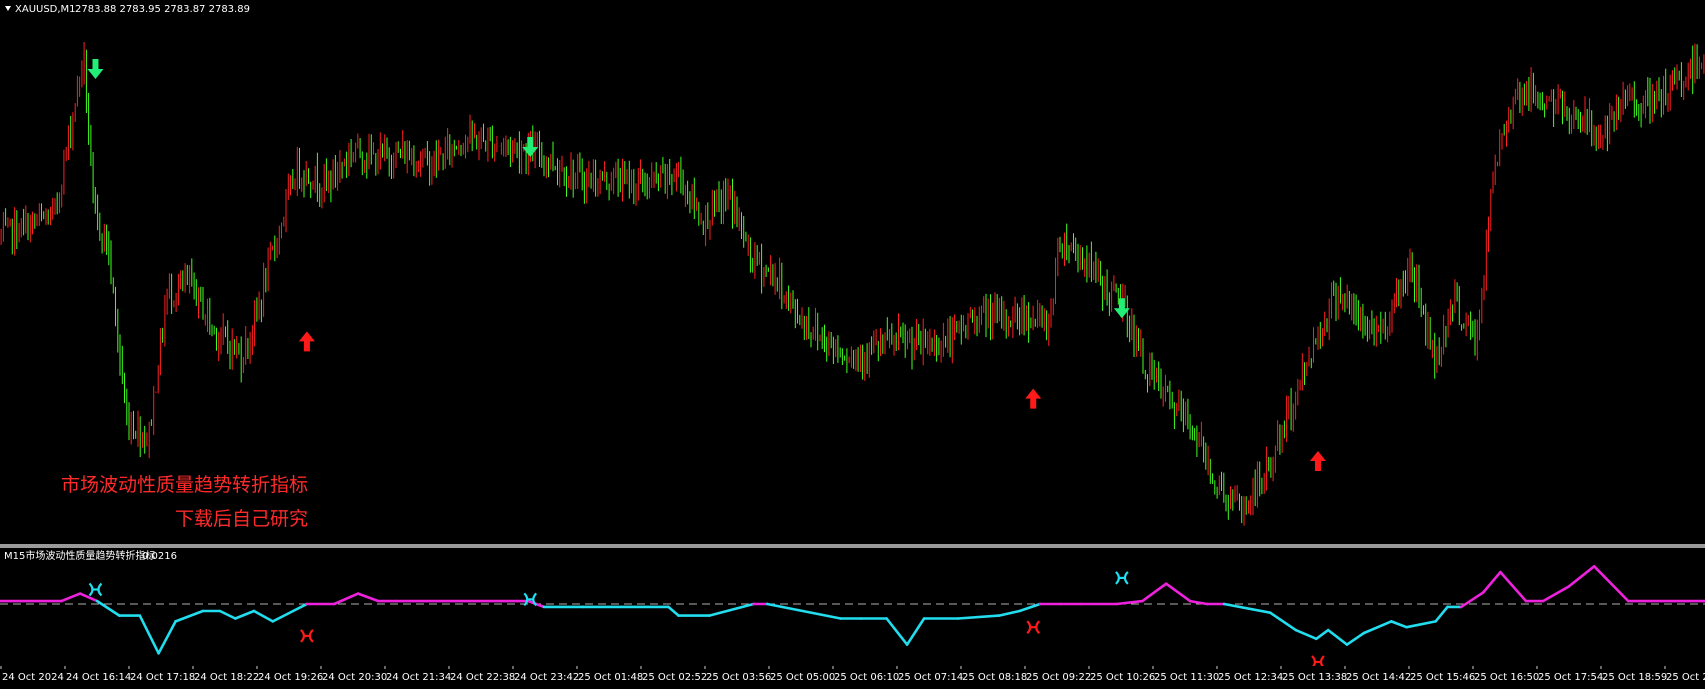 This screenshot has height=689, width=1705. I want to click on time-tick-label: 24 Oct 2024, so click(33, 677).